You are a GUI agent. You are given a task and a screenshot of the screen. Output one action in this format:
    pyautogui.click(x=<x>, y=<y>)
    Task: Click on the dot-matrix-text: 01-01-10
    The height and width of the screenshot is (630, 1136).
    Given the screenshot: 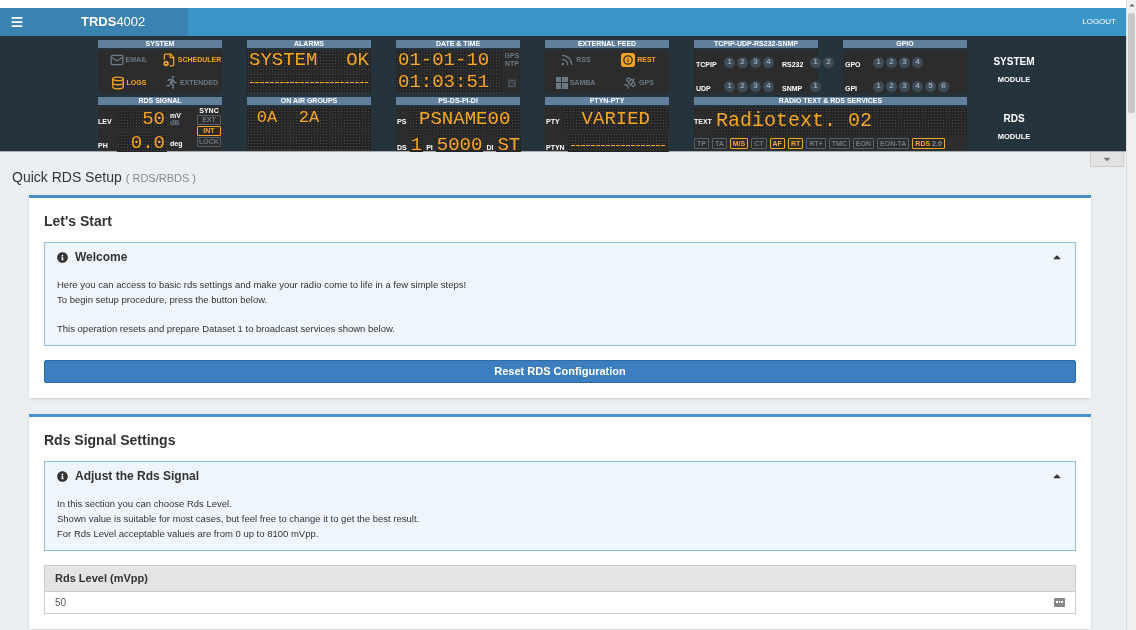 What is the action you would take?
    pyautogui.click(x=444, y=60)
    